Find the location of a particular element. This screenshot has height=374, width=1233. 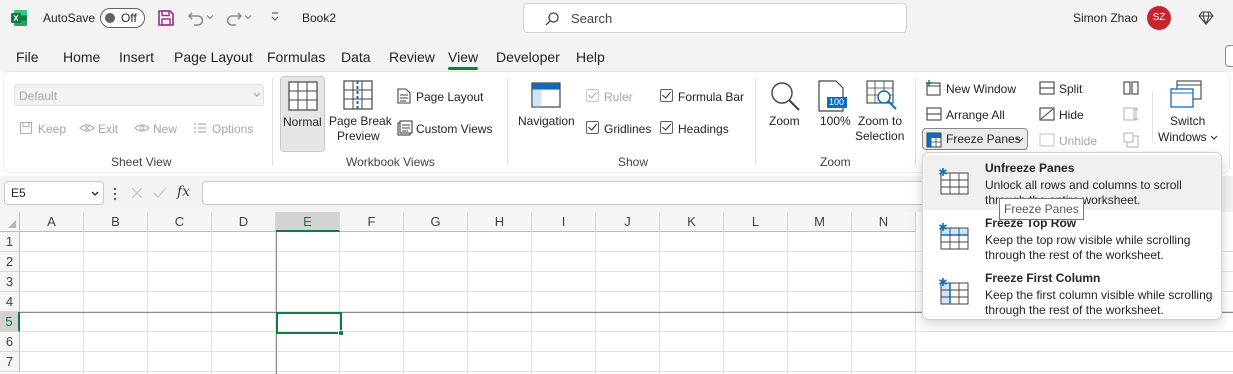

menu-item-title: Freeze First Column is located at coordinates (1043, 278).